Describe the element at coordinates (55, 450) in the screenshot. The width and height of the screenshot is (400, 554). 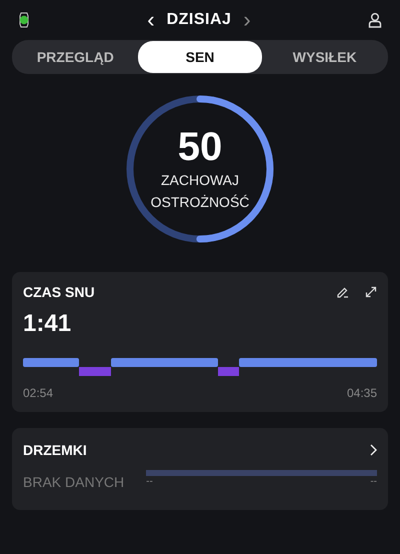
I see `card-title: DRZEMKI` at that location.